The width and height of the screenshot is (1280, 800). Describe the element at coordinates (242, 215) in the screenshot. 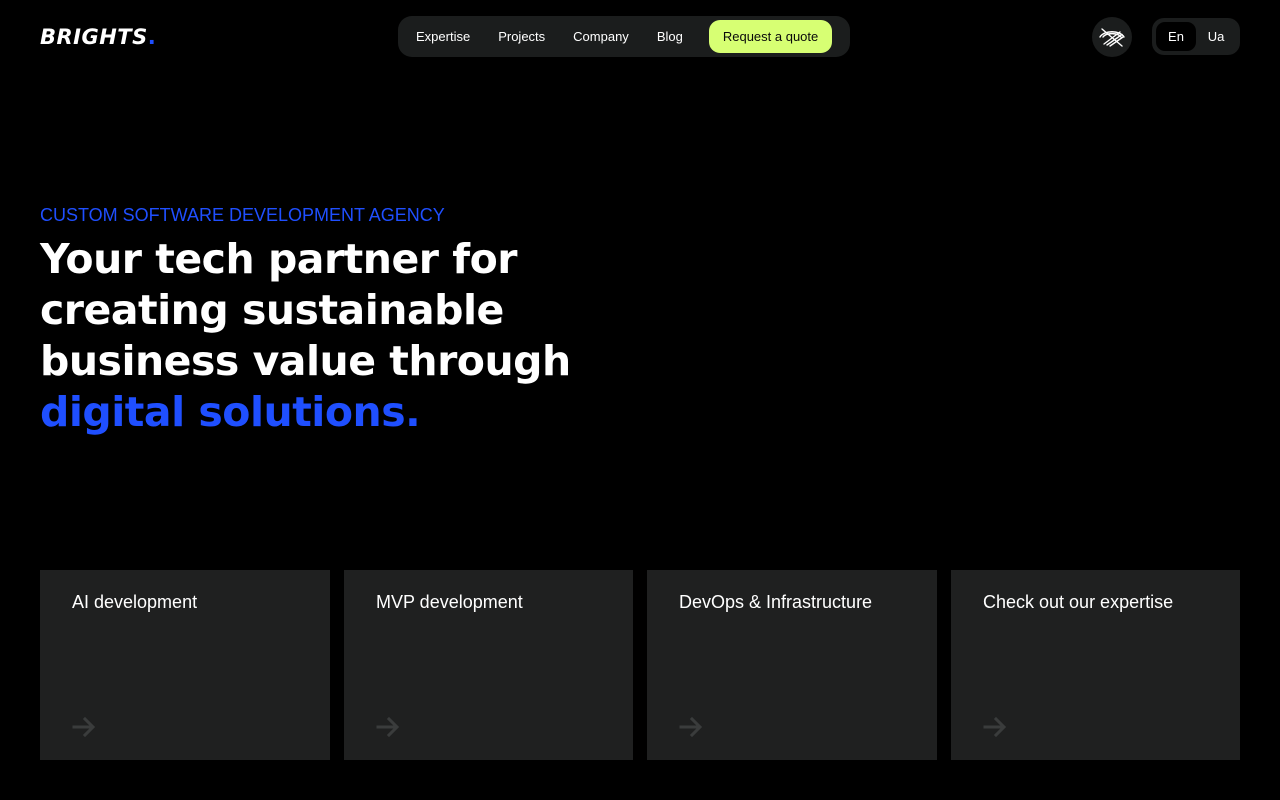

I see `hero-eyebrow: CUSTOM SOFTWARE DEVELOPMENT AGENCY` at that location.